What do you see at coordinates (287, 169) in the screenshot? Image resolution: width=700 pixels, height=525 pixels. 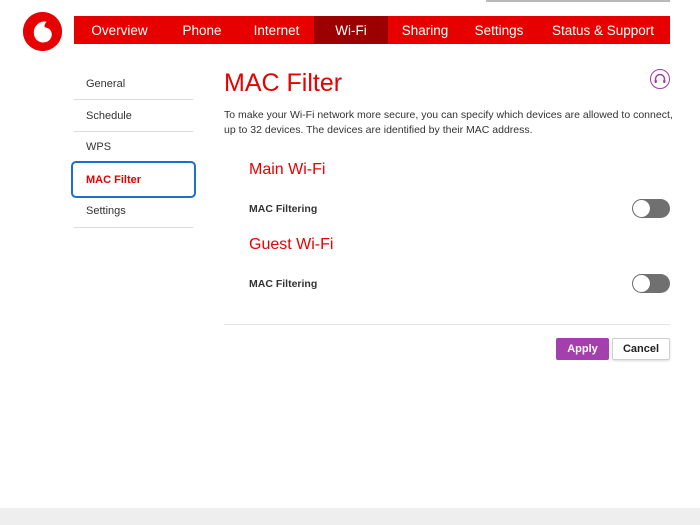 I see `section-heading-main-wifi: Main Wi-Fi` at bounding box center [287, 169].